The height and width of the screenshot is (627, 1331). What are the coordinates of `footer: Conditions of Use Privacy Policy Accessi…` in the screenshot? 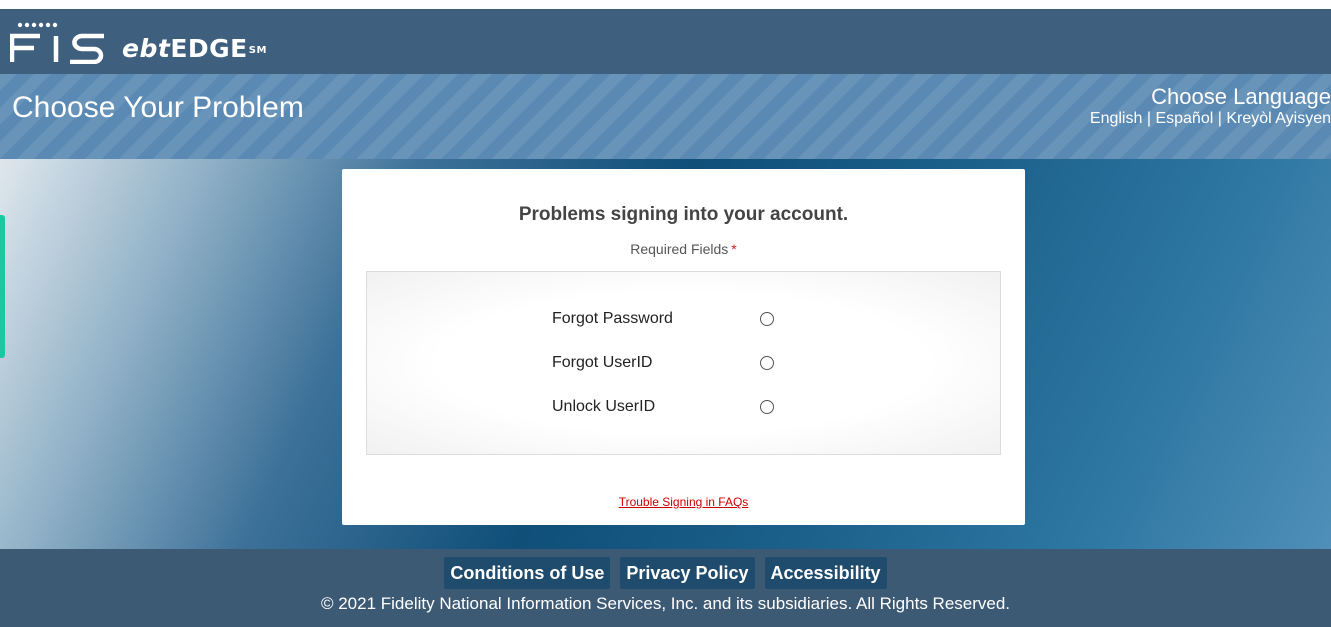 It's located at (665, 588).